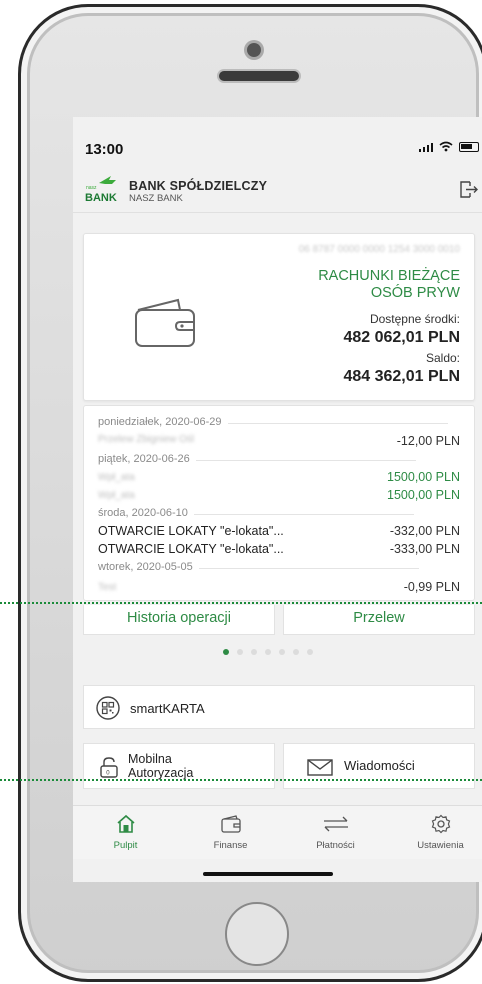 Image resolution: width=482 pixels, height=984 pixels. I want to click on mobile-authorization-tile: 0 Mobilna Autoryzacja, so click(179, 766).